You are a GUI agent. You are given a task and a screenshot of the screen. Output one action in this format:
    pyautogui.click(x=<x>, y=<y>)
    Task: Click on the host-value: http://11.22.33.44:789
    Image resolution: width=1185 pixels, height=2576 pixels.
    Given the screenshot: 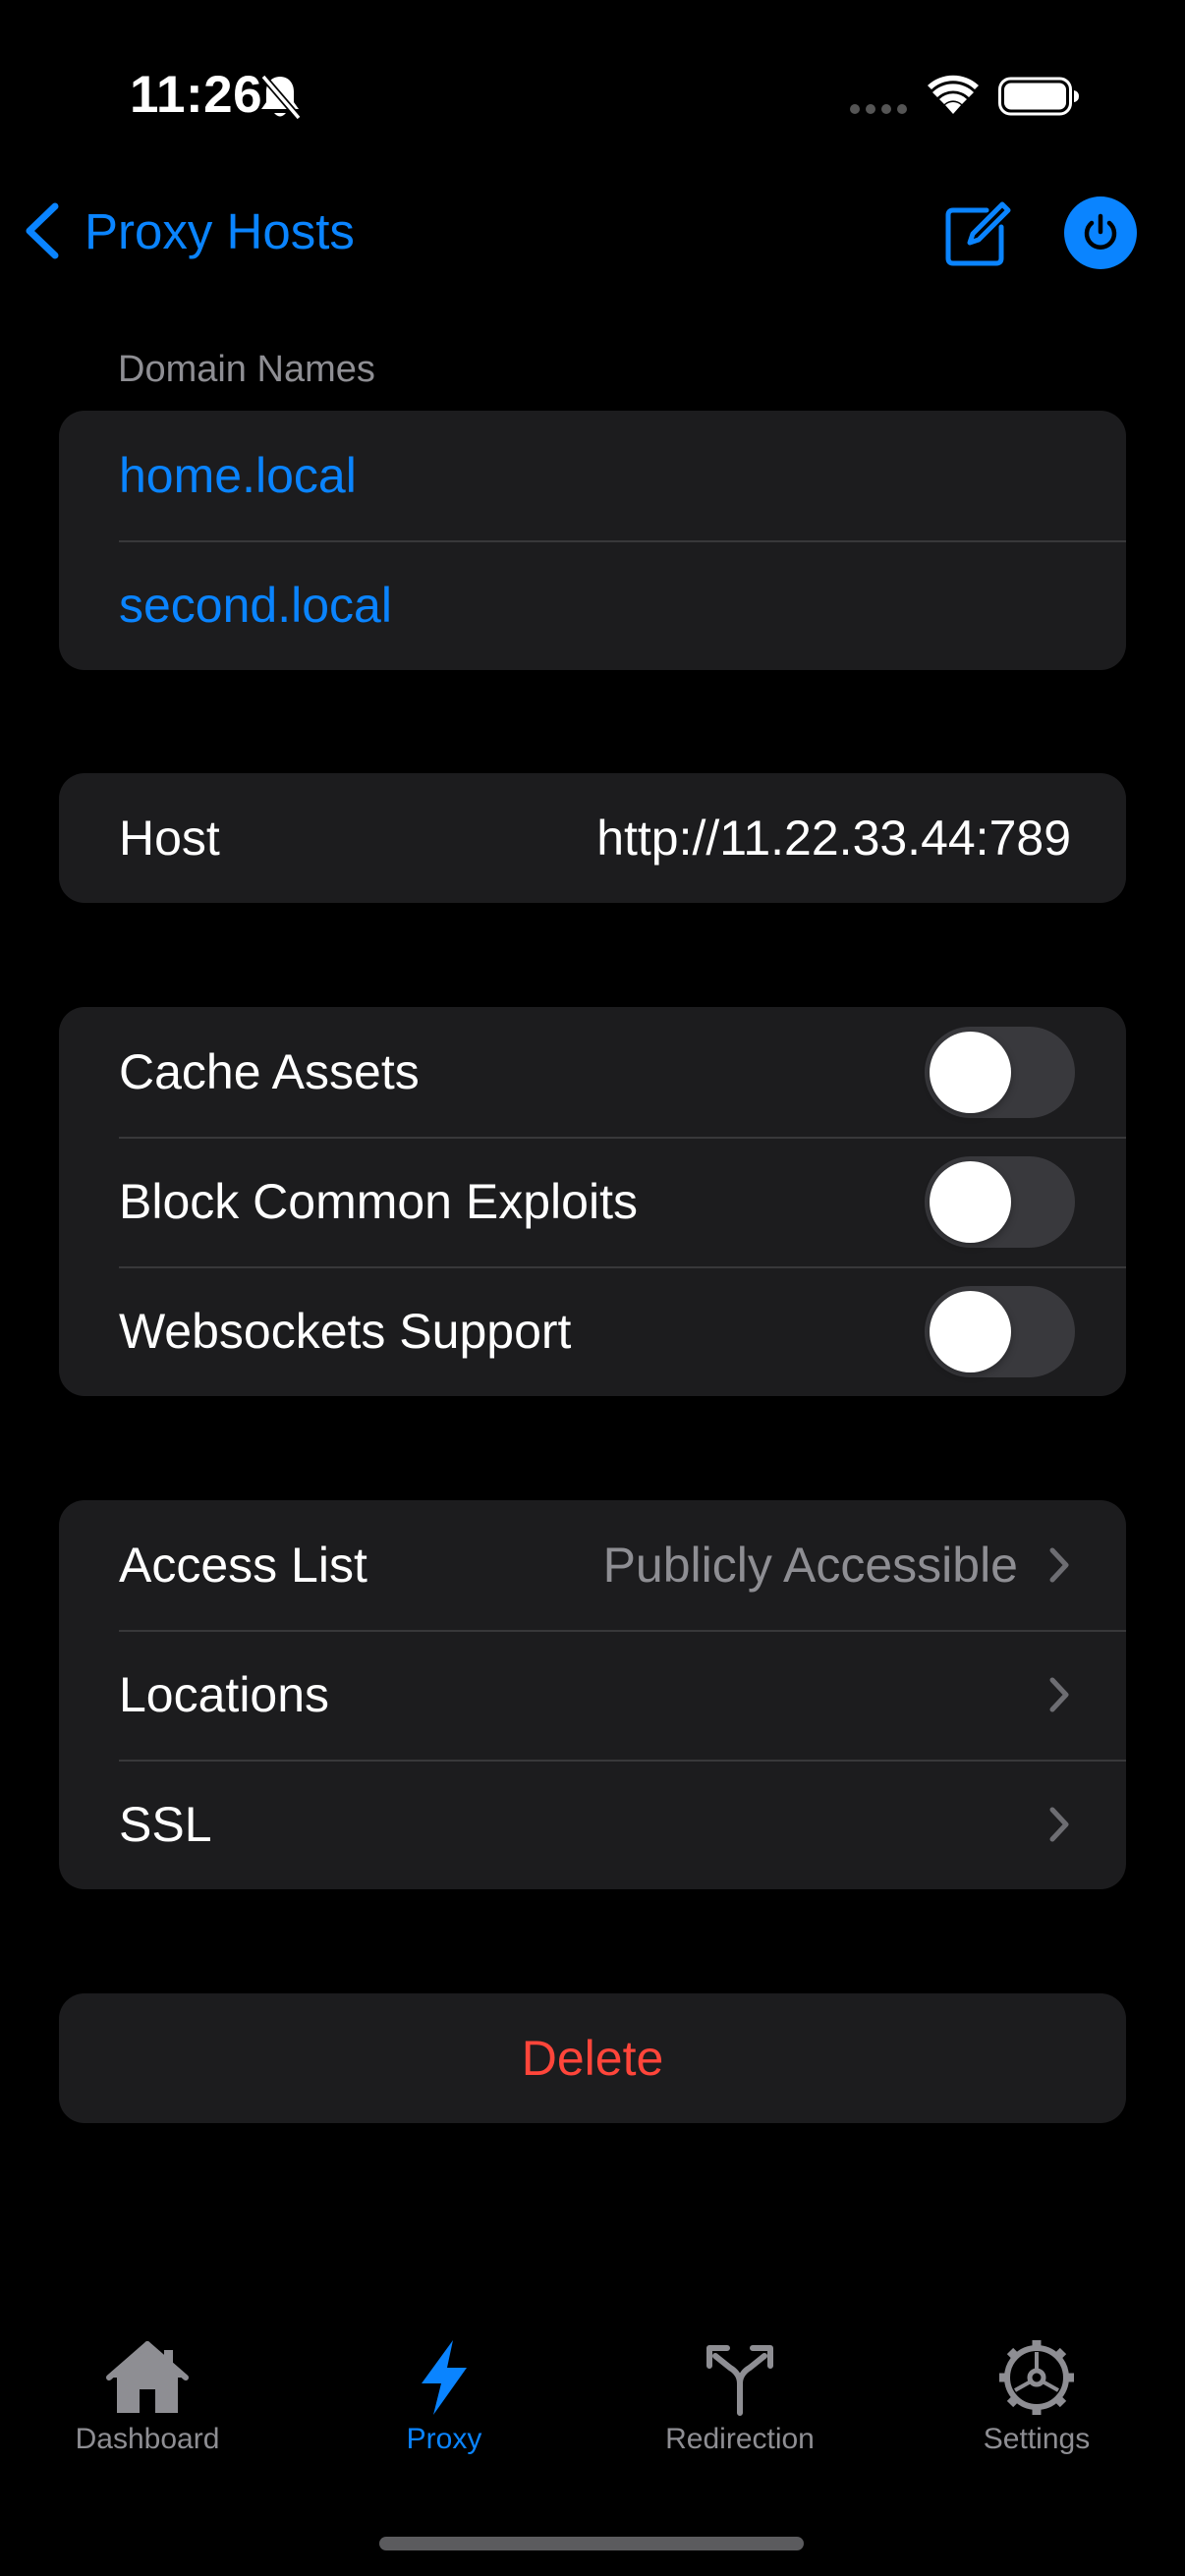 What is the action you would take?
    pyautogui.click(x=834, y=838)
    